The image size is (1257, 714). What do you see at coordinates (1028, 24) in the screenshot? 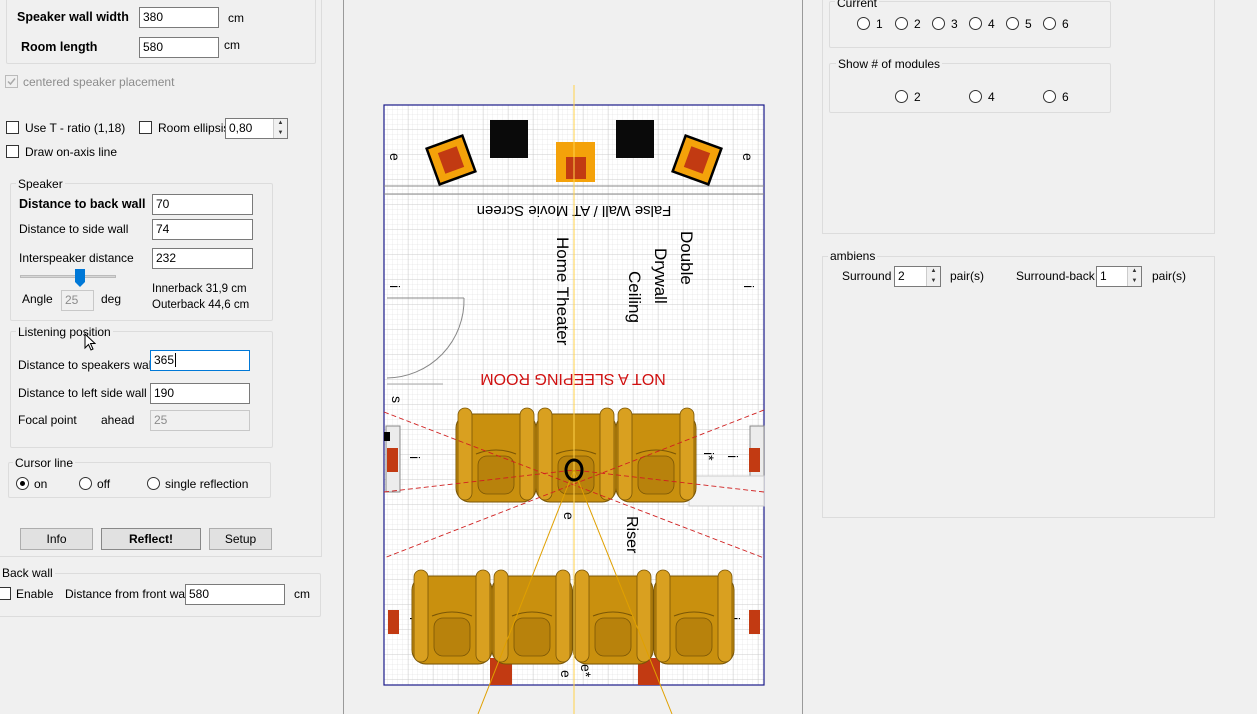
I see `current-label-5: 5` at bounding box center [1028, 24].